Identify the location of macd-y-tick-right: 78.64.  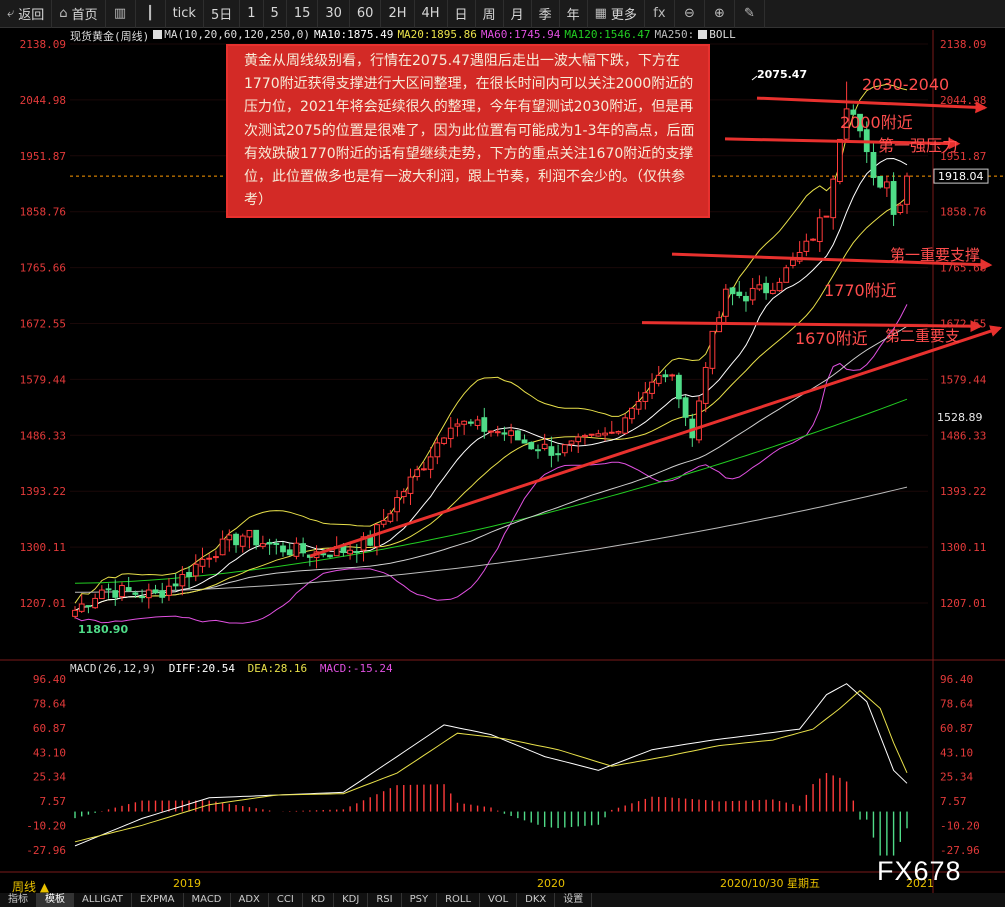
(956, 703).